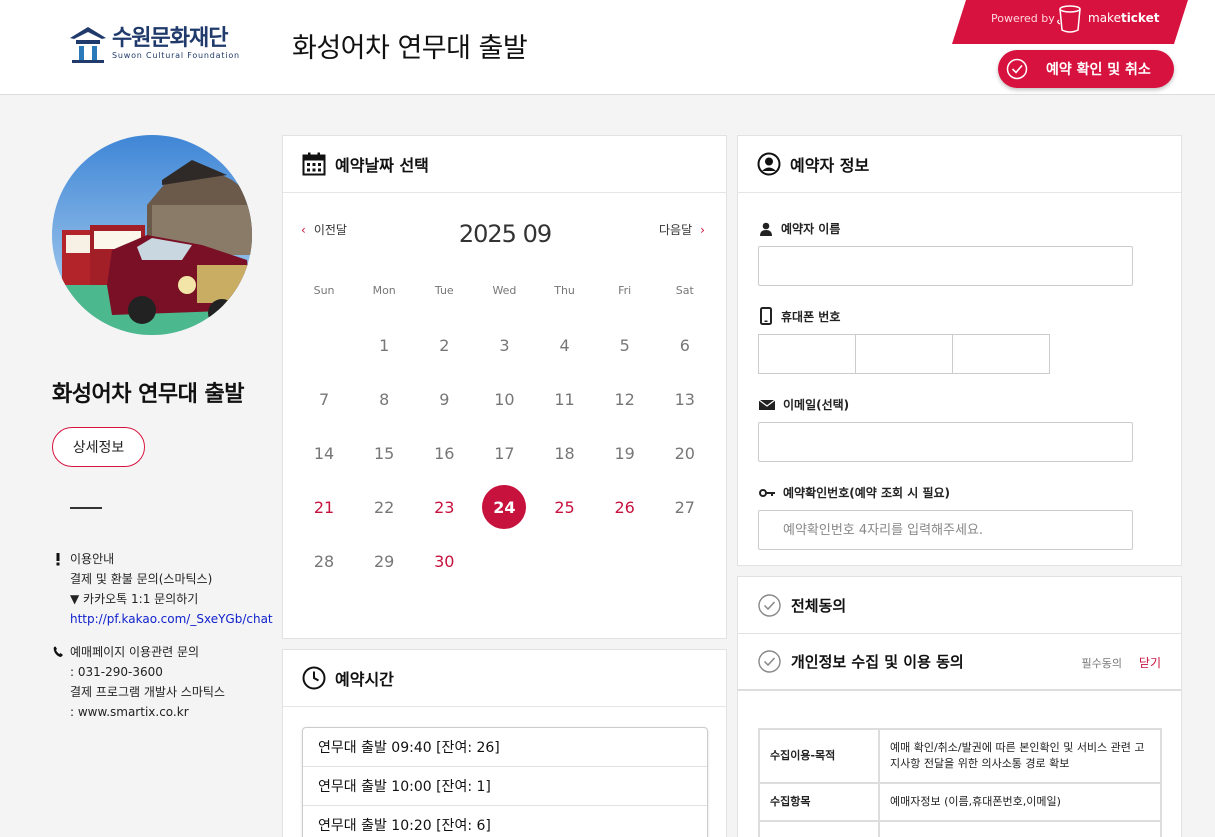 The width and height of the screenshot is (1215, 837). I want to click on calendar-day-16: 16, so click(444, 453).